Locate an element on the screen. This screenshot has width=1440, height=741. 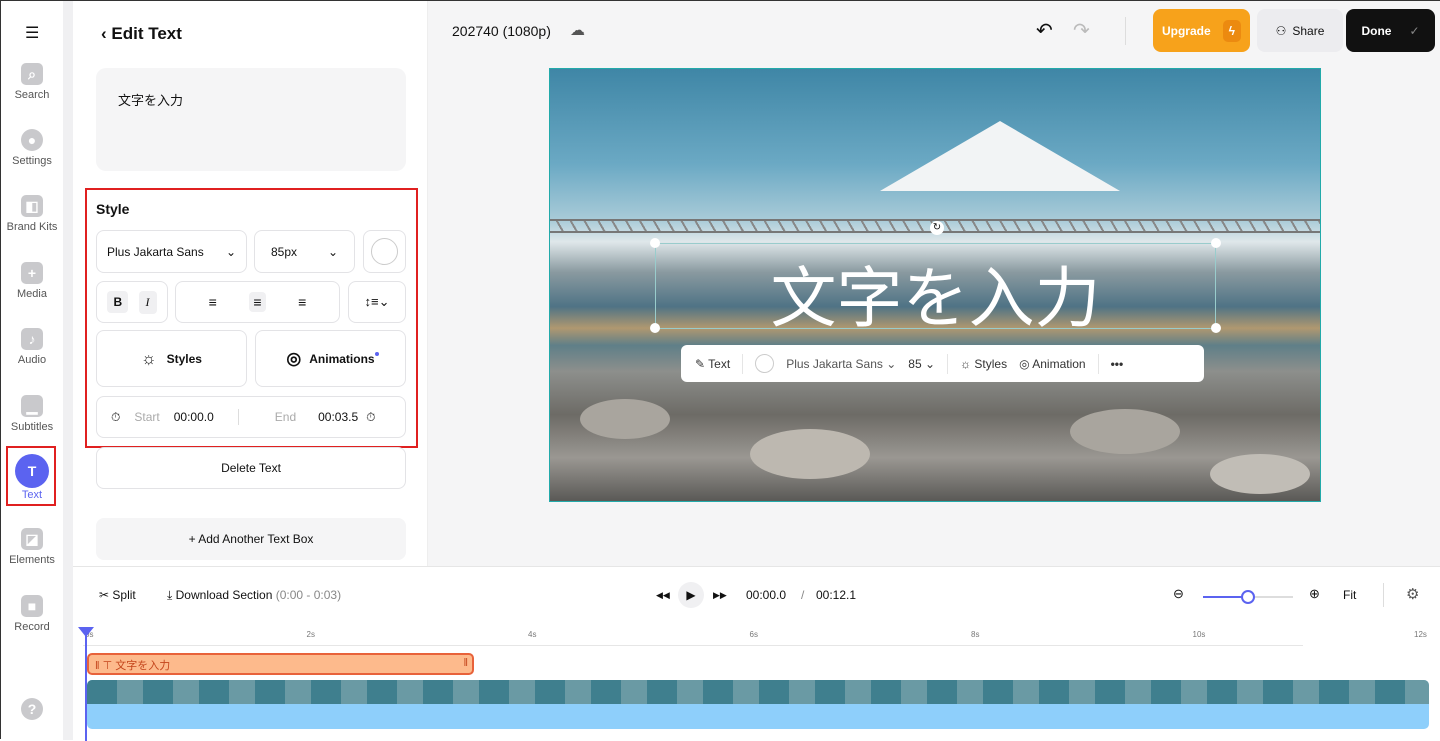
share-button: ⚇ Share is located at coordinates (1300, 30).